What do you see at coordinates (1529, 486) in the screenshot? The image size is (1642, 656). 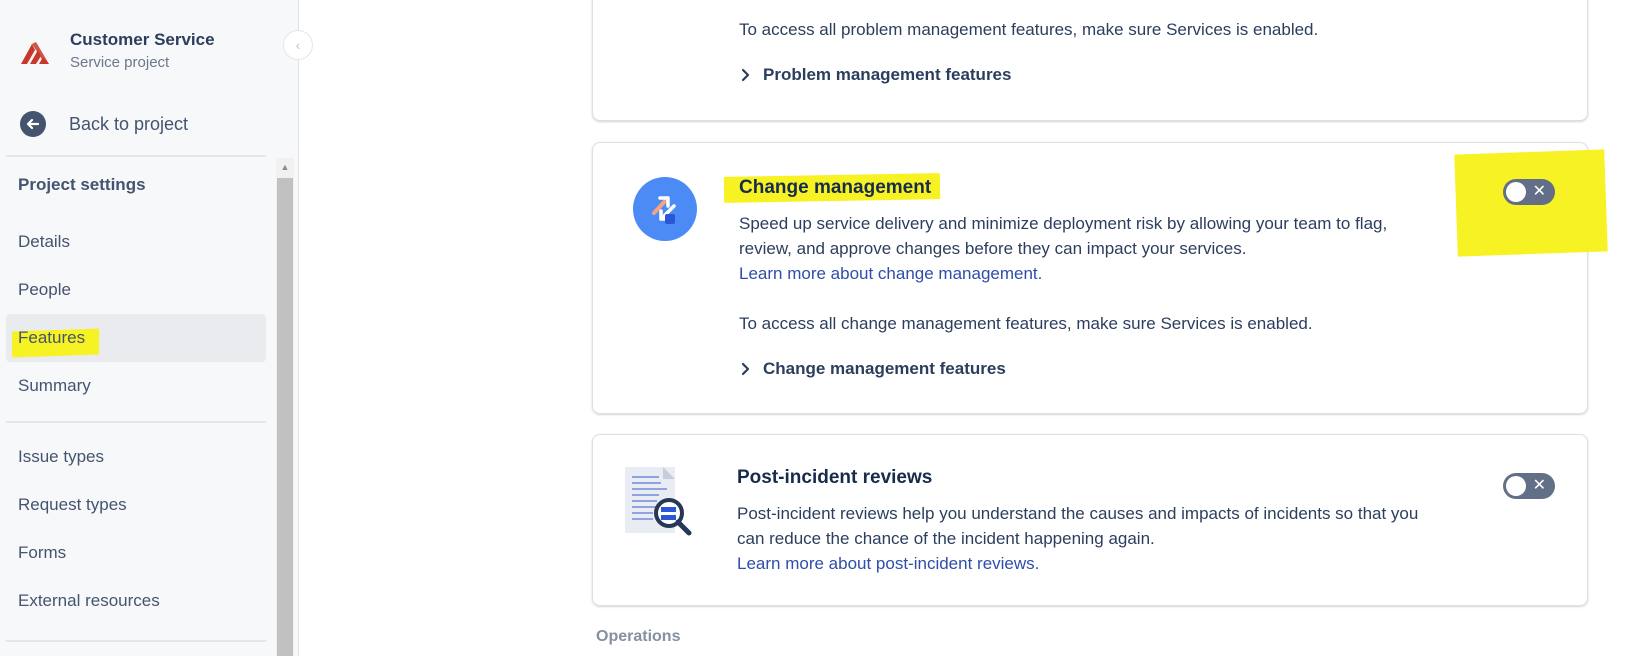 I see `post-incident-reviews-toggle: ✕` at bounding box center [1529, 486].